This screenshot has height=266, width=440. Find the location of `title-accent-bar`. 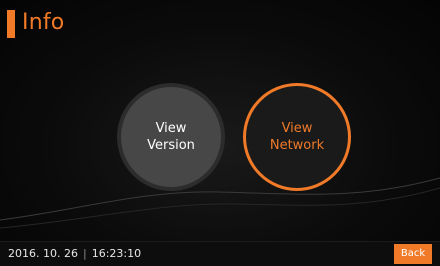

title-accent-bar is located at coordinates (11, 24).